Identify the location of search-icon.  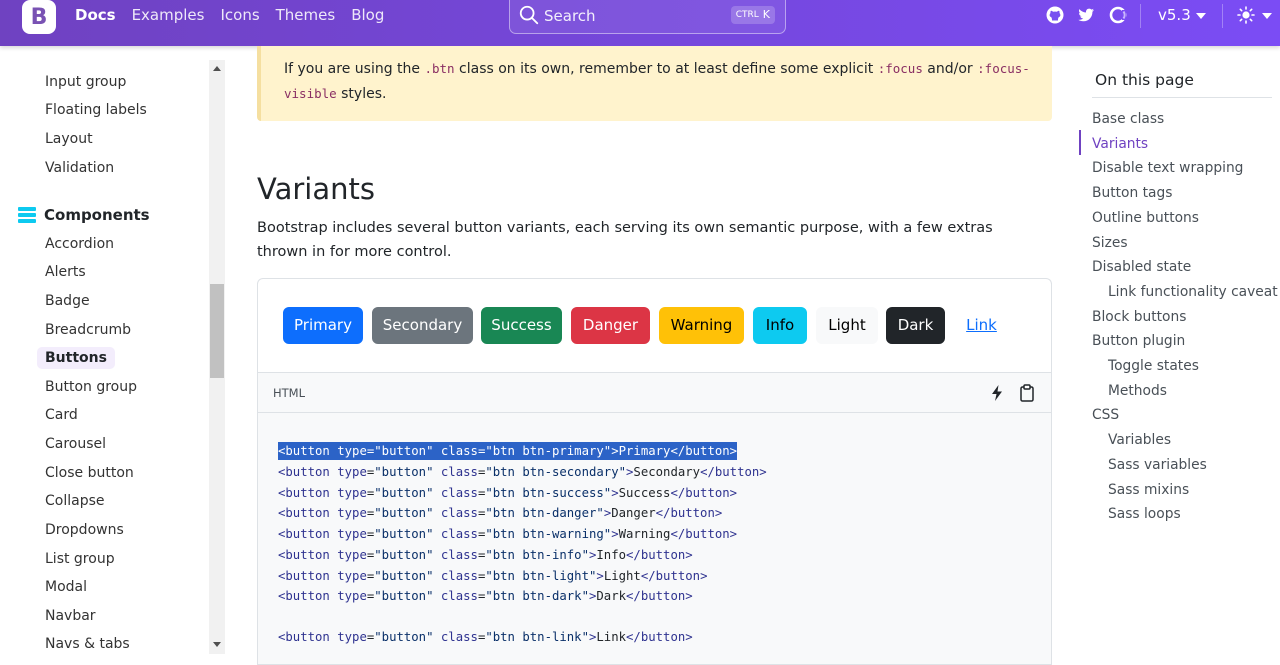
(529, 15).